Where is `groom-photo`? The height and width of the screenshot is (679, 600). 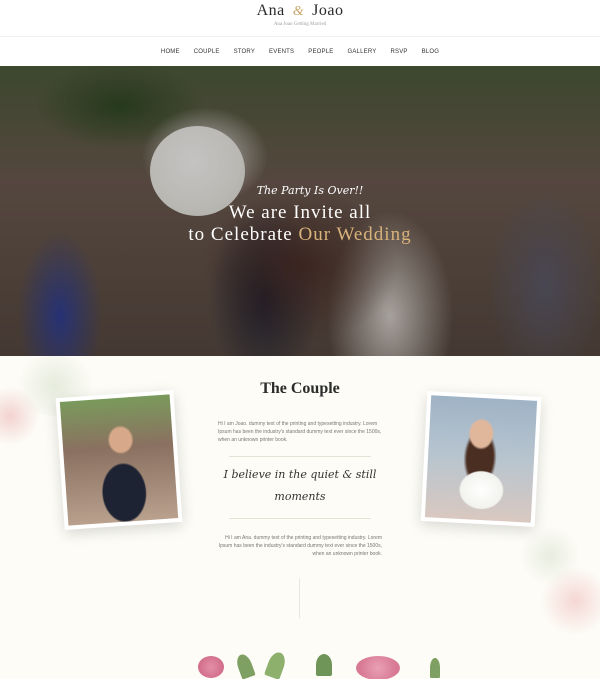 groom-photo is located at coordinates (119, 460).